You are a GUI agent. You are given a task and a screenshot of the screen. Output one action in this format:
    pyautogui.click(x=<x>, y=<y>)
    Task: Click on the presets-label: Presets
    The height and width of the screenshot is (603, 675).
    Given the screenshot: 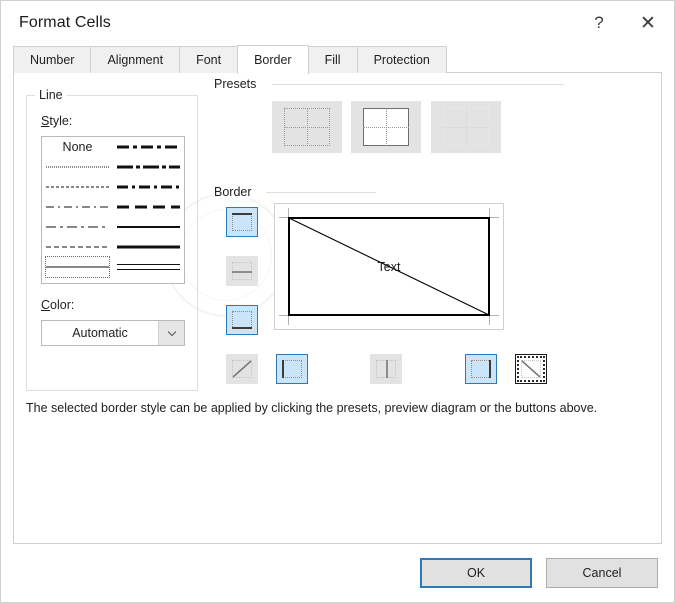 What is the action you would take?
    pyautogui.click(x=238, y=84)
    